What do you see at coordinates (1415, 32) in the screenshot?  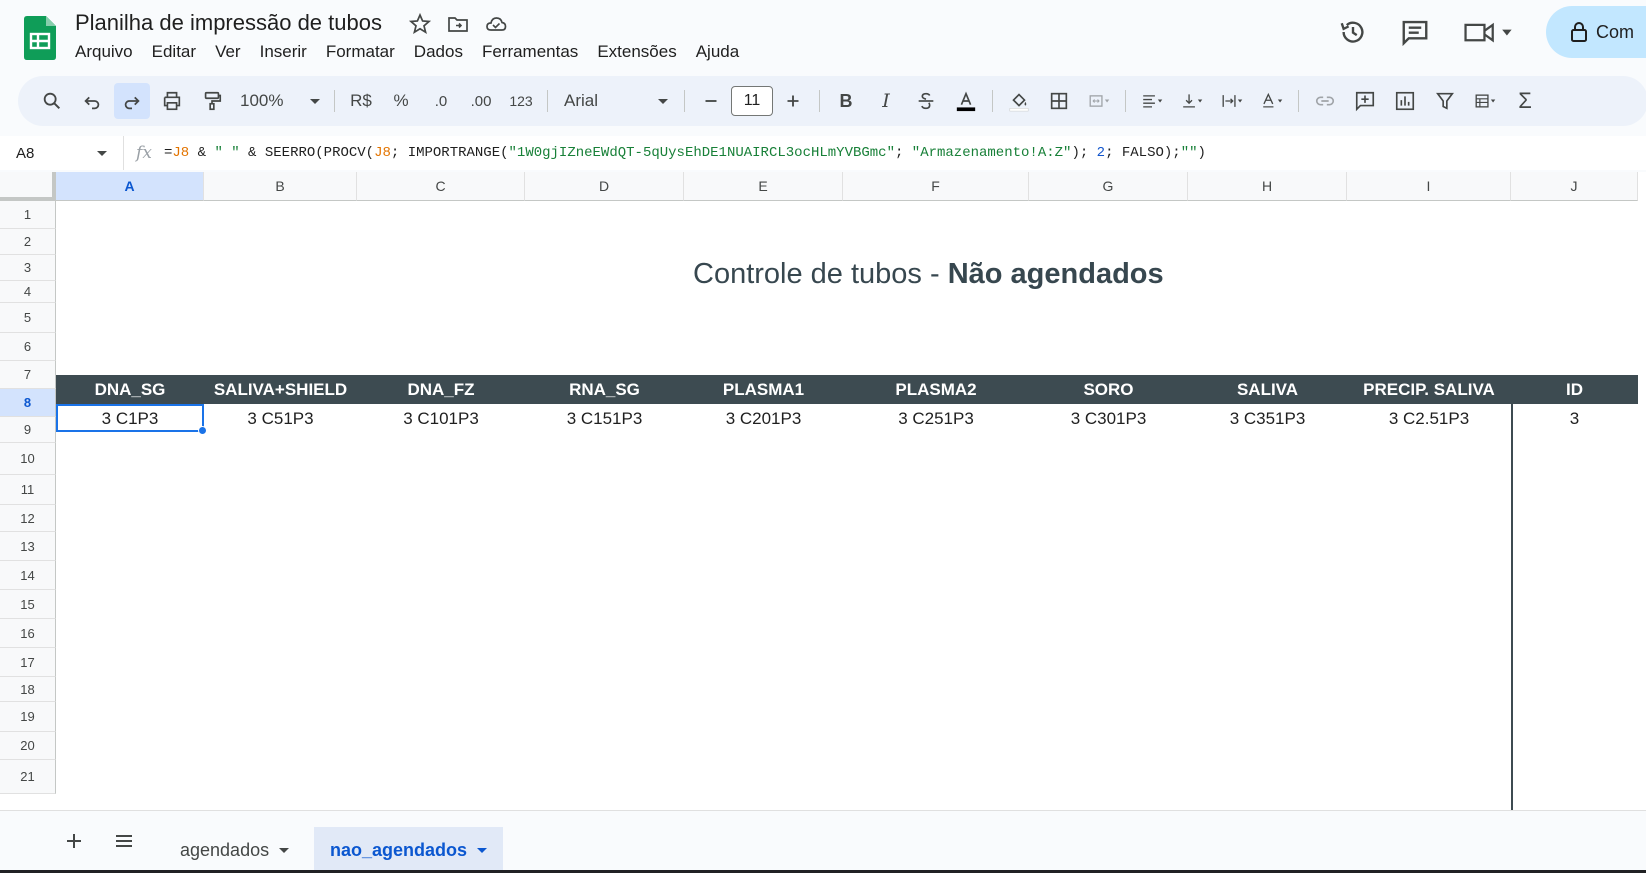 I see `comments-icon` at bounding box center [1415, 32].